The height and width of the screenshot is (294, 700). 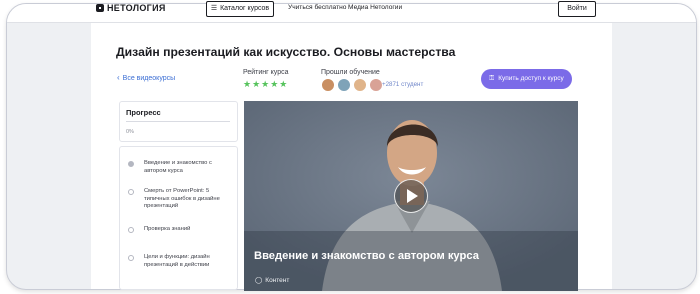 What do you see at coordinates (100, 8) in the screenshot?
I see `logo-icon` at bounding box center [100, 8].